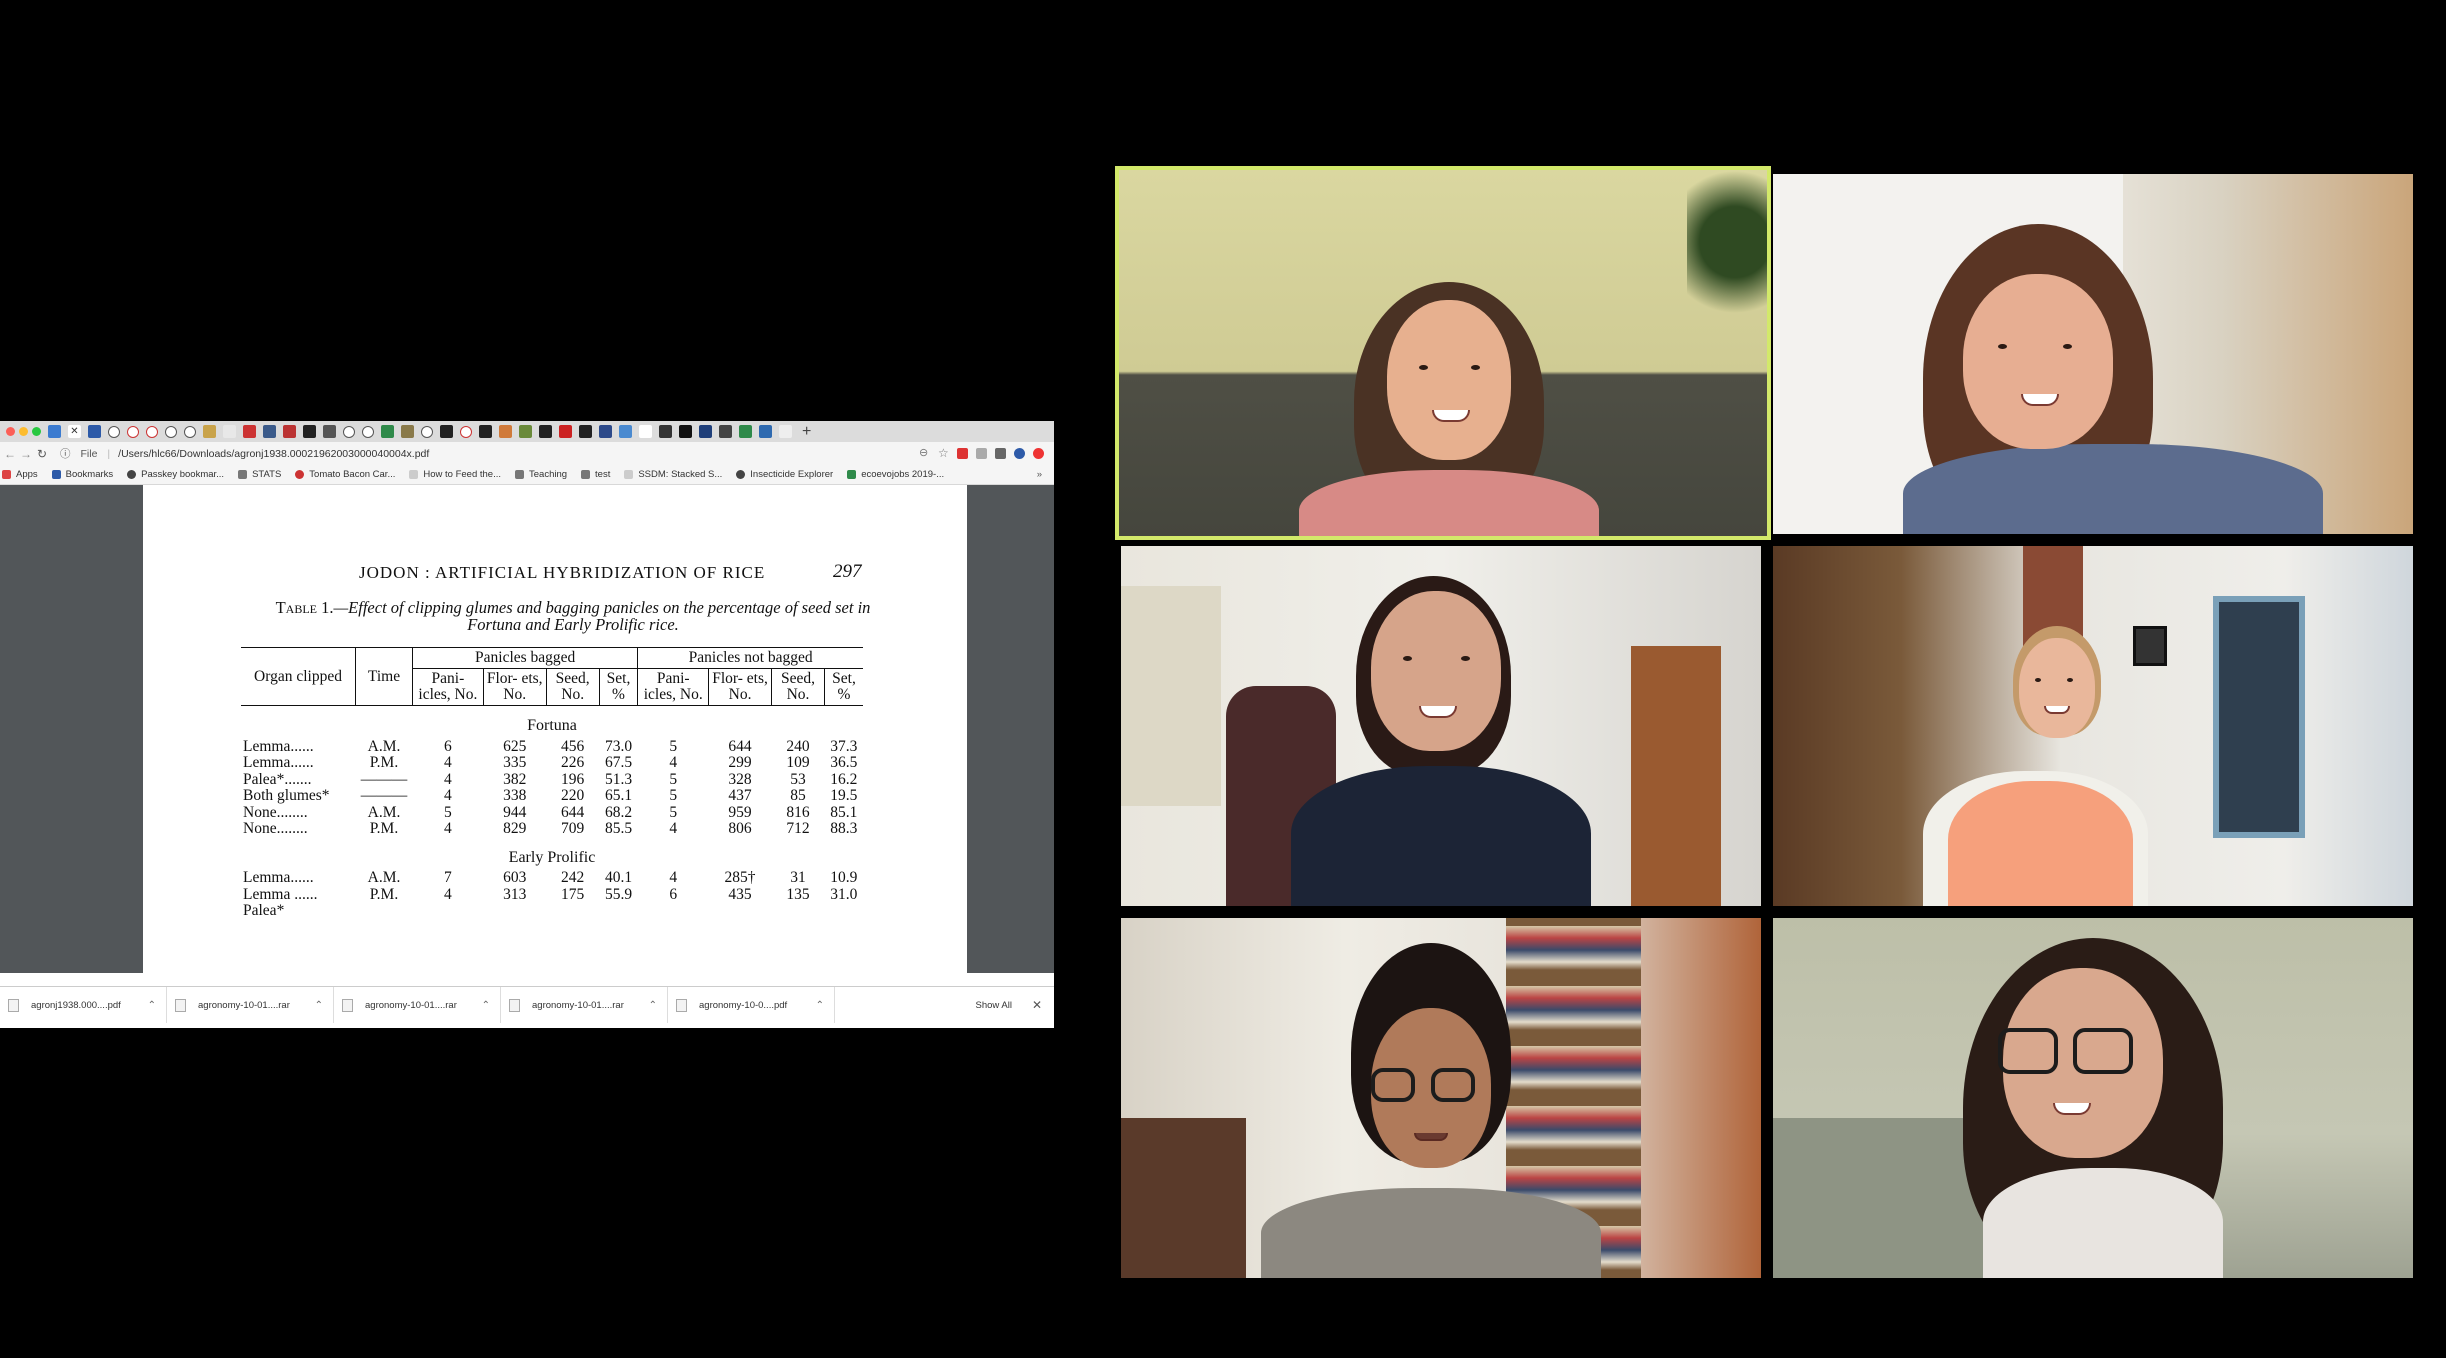  I want to click on minimize-window-icon, so click(23, 431).